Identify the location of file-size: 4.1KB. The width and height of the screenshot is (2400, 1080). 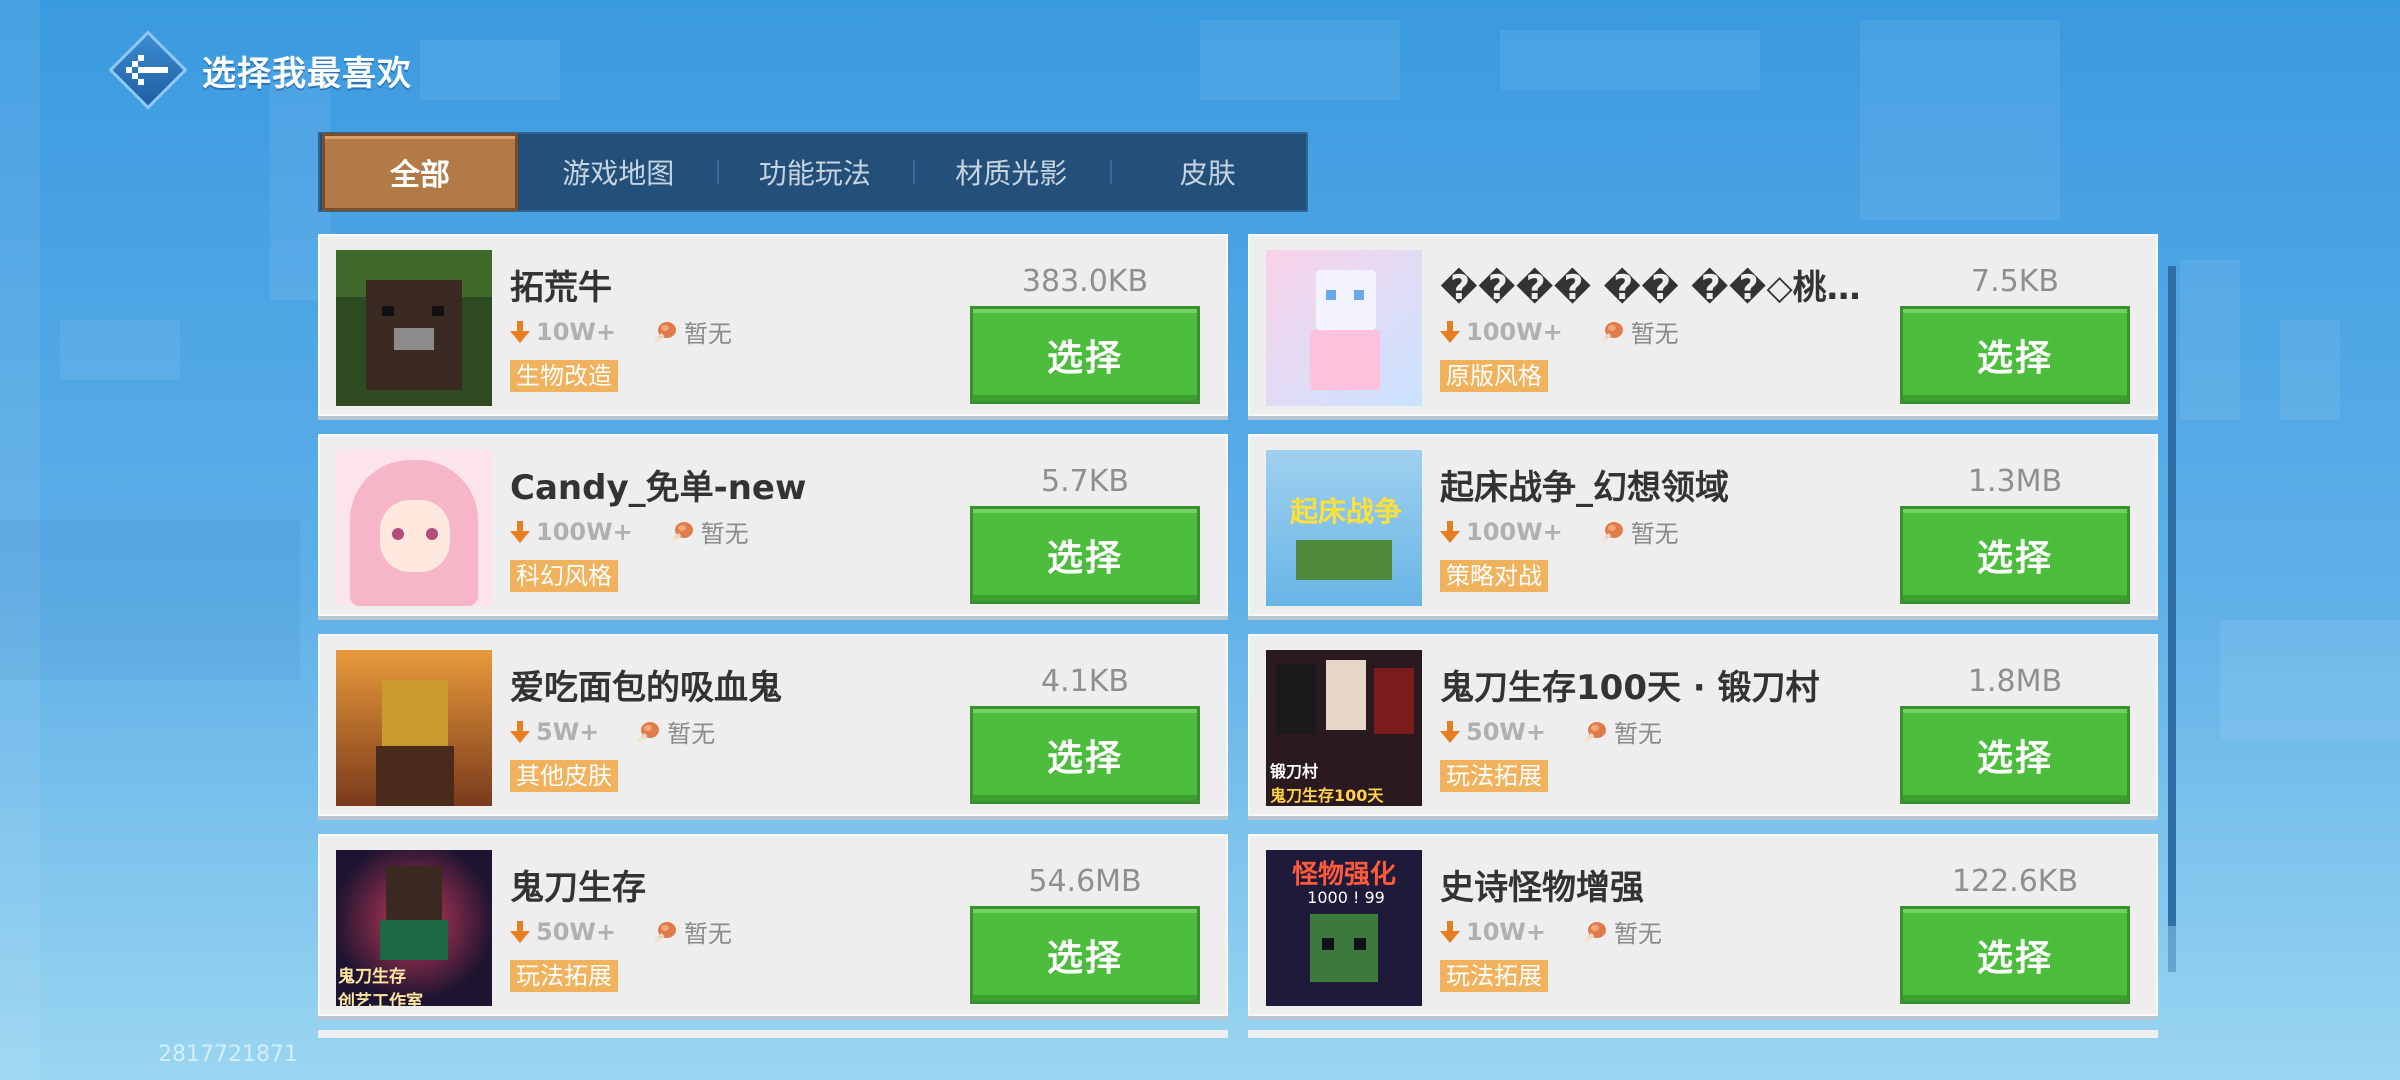
(1085, 681).